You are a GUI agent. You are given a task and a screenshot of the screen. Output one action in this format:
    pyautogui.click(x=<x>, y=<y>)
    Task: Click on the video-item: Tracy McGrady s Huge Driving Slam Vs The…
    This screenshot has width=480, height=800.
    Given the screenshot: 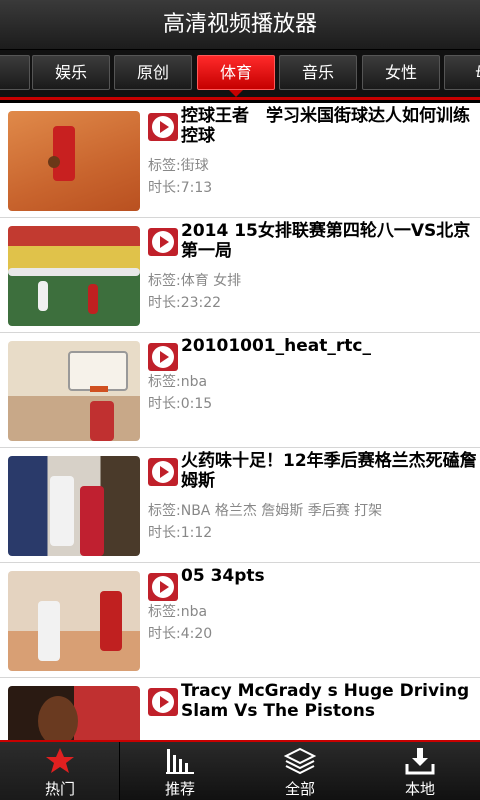 What is the action you would take?
    pyautogui.click(x=240, y=709)
    